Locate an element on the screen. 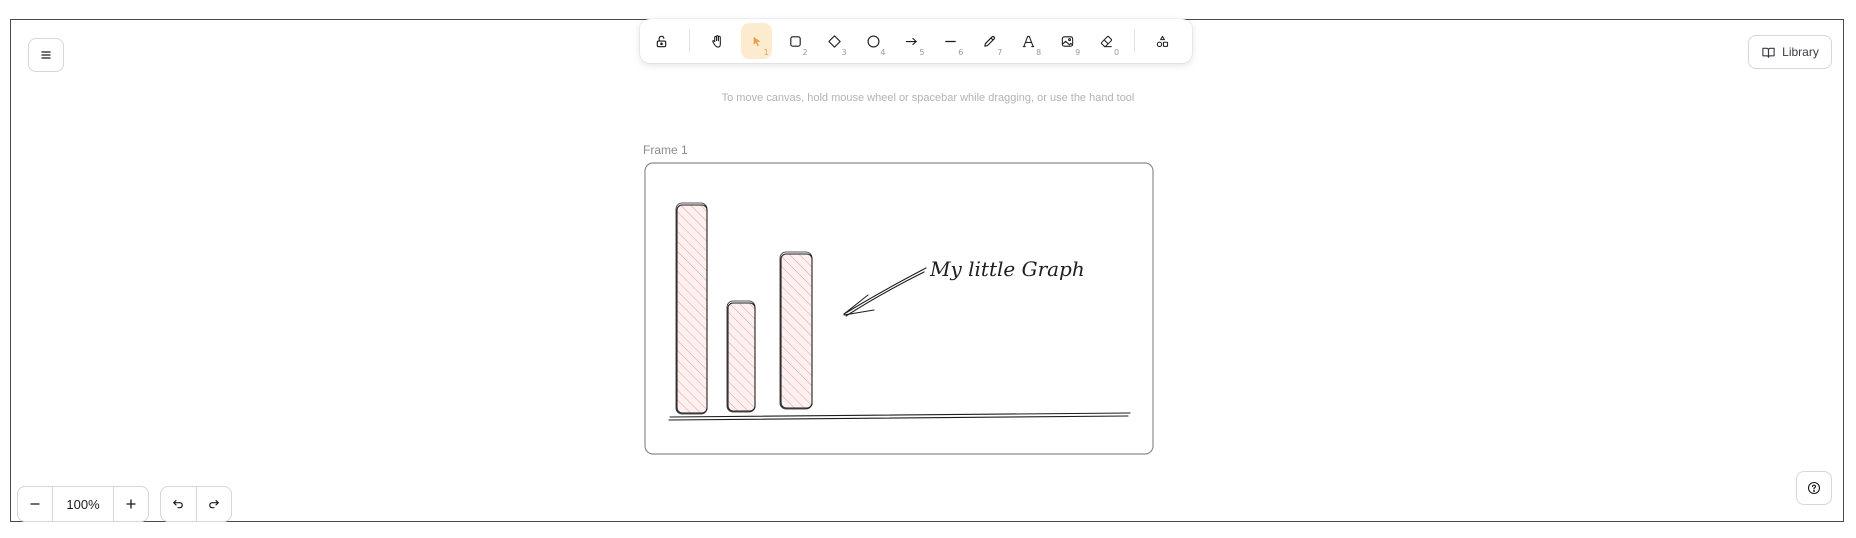 This screenshot has height=538, width=1856. zoom-controls: 100% is located at coordinates (83, 504).